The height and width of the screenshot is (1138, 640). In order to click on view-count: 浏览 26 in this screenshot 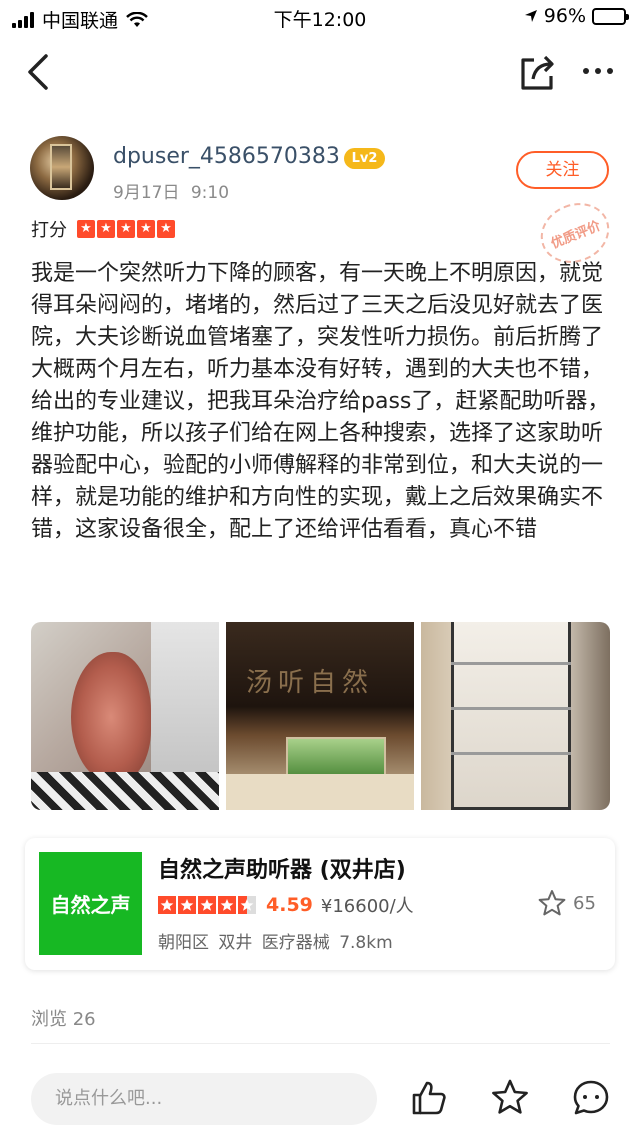, I will do `click(63, 1019)`.